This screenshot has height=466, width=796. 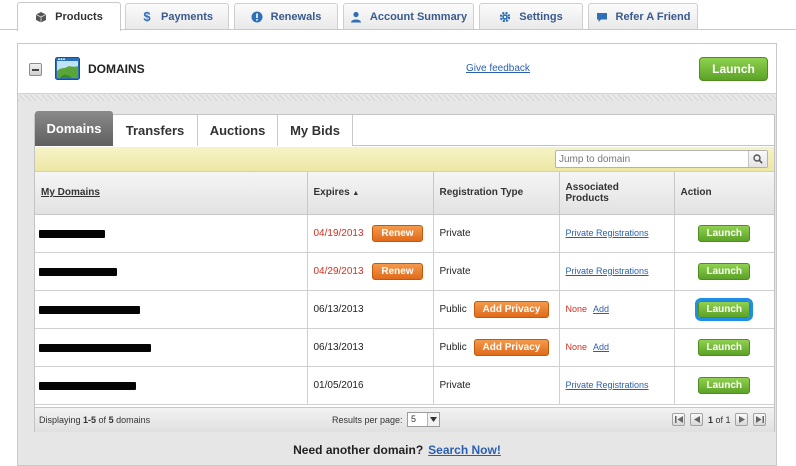 What do you see at coordinates (397, 69) in the screenshot?
I see `panel-header: DOMAINS Give feedback Launch` at bounding box center [397, 69].